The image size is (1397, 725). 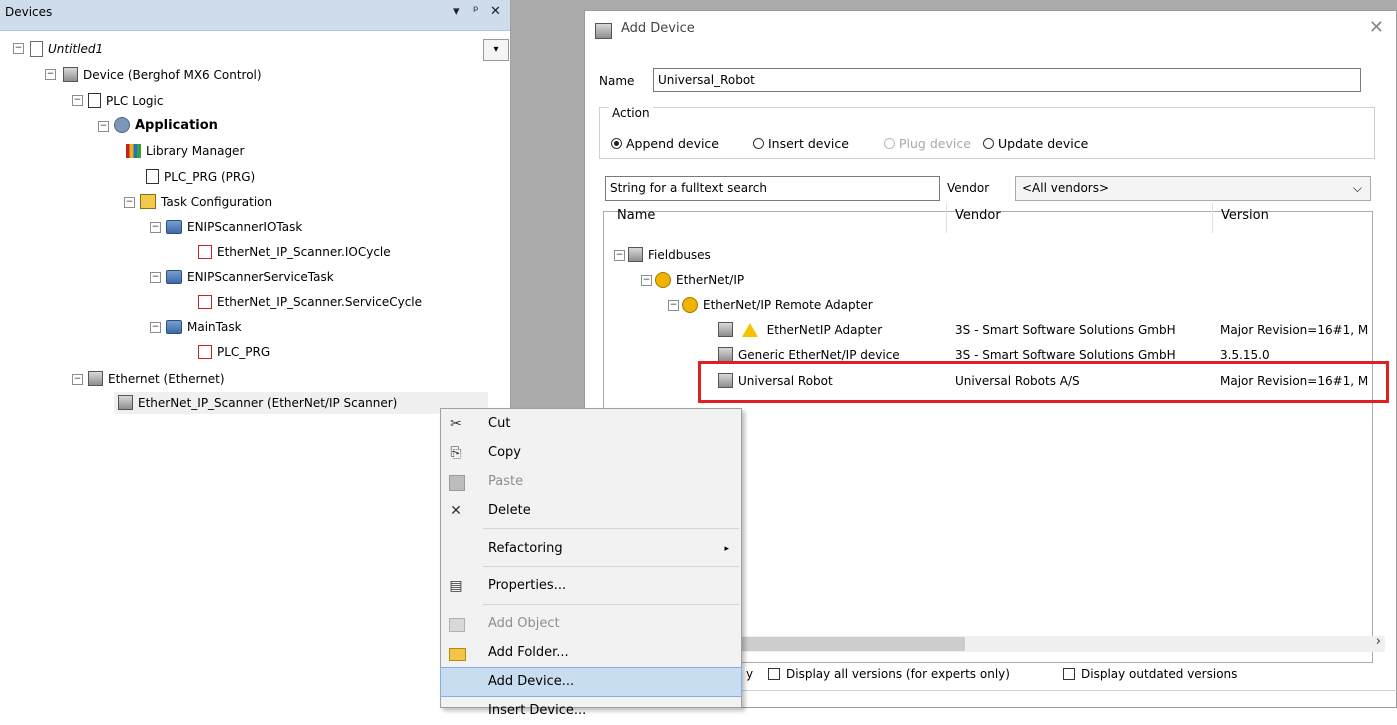 I want to click on tree-node-task-configuration: Task Configuration, so click(x=206, y=202).